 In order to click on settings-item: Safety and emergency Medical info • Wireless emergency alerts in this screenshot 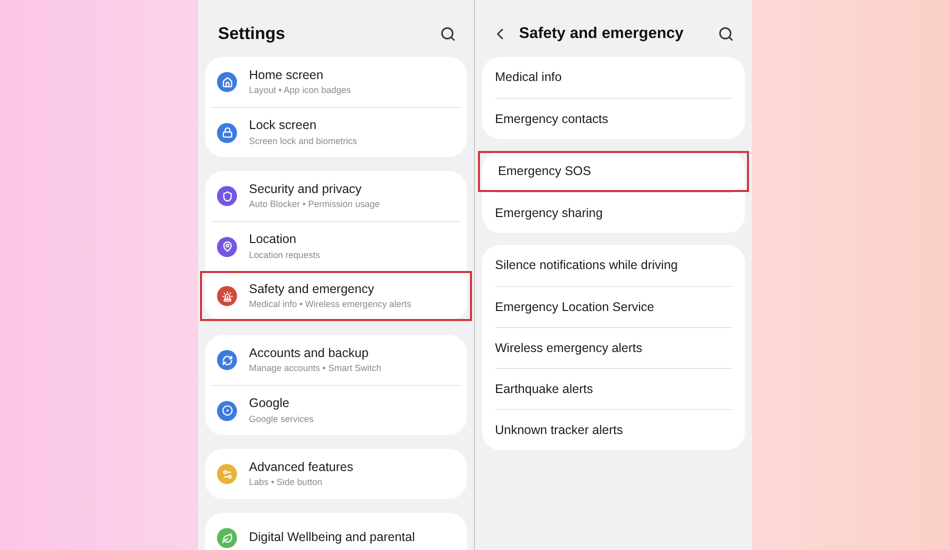, I will do `click(336, 296)`.